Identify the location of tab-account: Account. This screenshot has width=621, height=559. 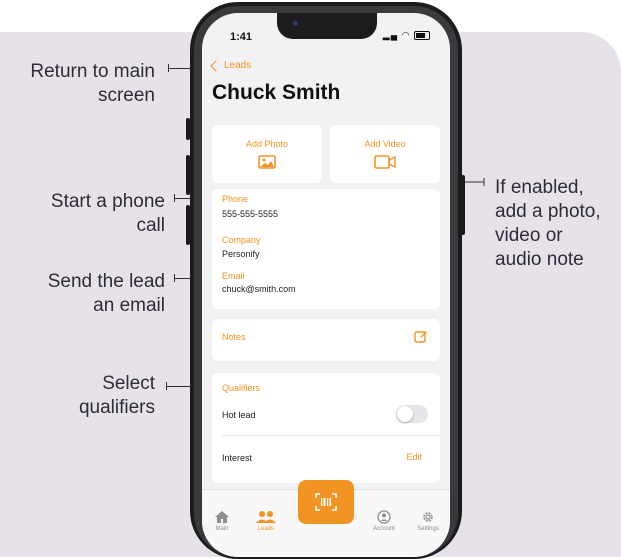
(384, 521).